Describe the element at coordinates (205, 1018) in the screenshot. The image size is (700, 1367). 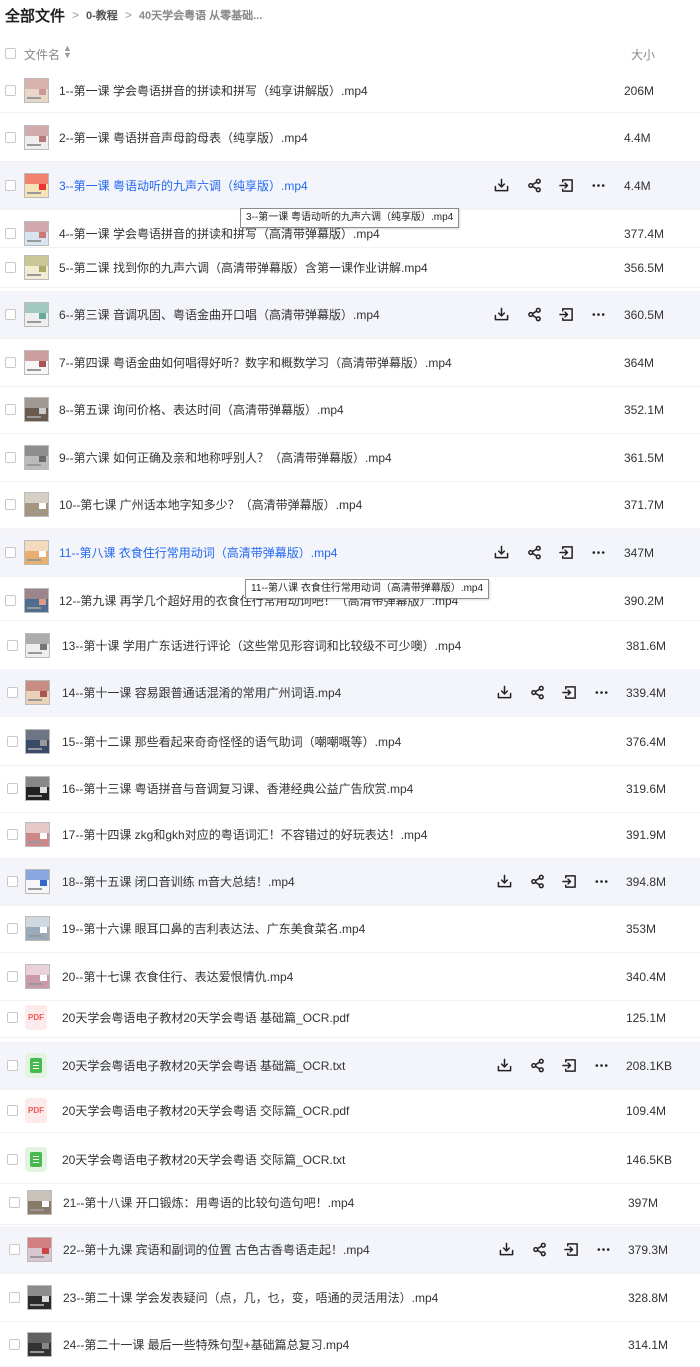
I see `file-name: 20天学会粤语电子教材20天学会粤语 基础篇_OCR.pdf` at that location.